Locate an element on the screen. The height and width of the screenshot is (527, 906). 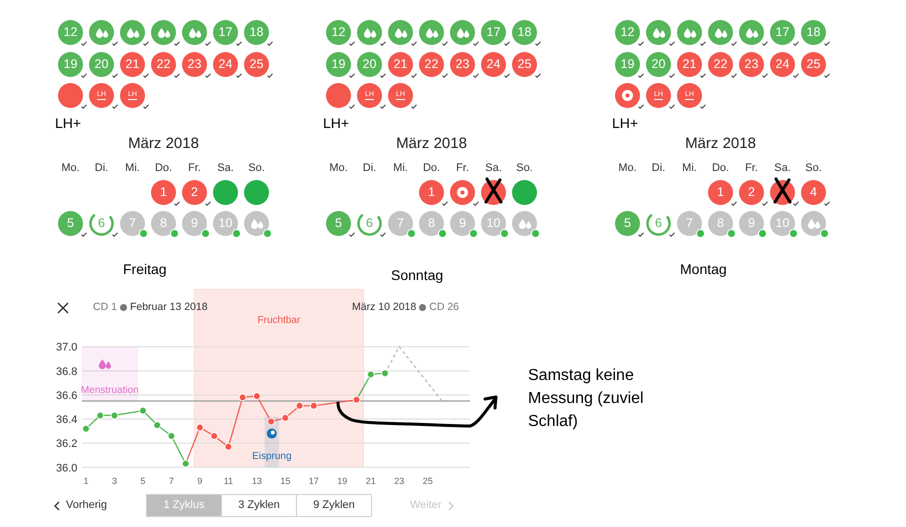
axis-label: 25 is located at coordinates (427, 481).